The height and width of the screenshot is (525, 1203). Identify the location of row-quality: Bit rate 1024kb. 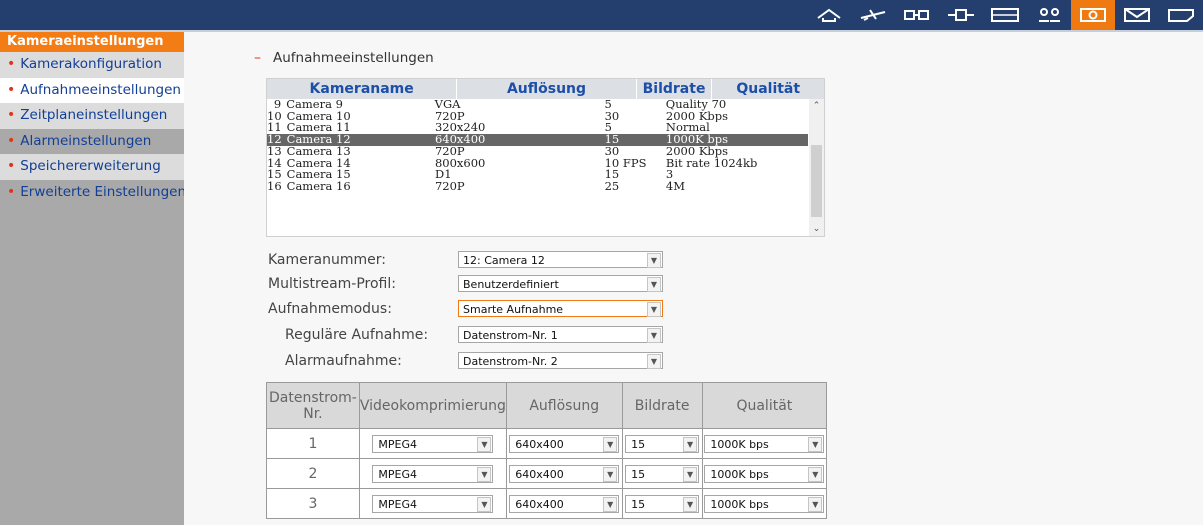
(711, 163).